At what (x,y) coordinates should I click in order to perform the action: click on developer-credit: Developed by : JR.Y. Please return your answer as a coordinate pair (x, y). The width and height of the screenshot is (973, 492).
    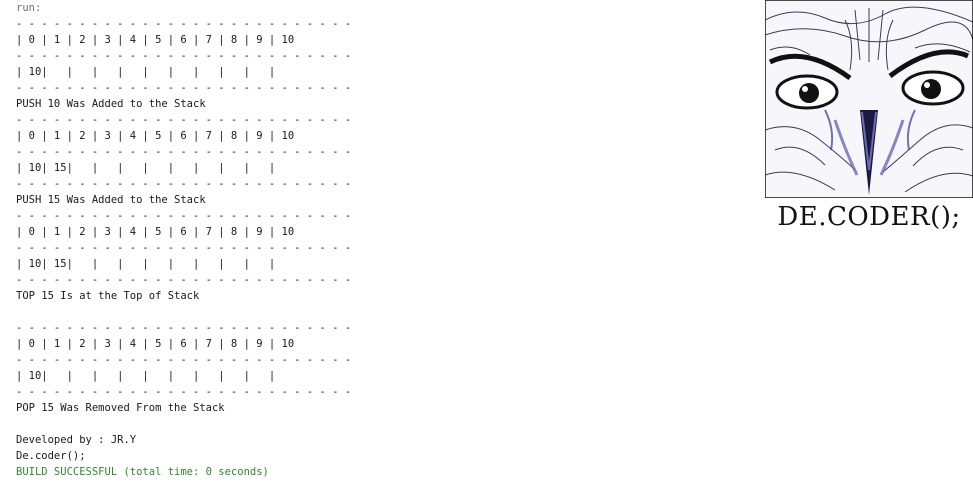
    Looking at the image, I should click on (76, 440).